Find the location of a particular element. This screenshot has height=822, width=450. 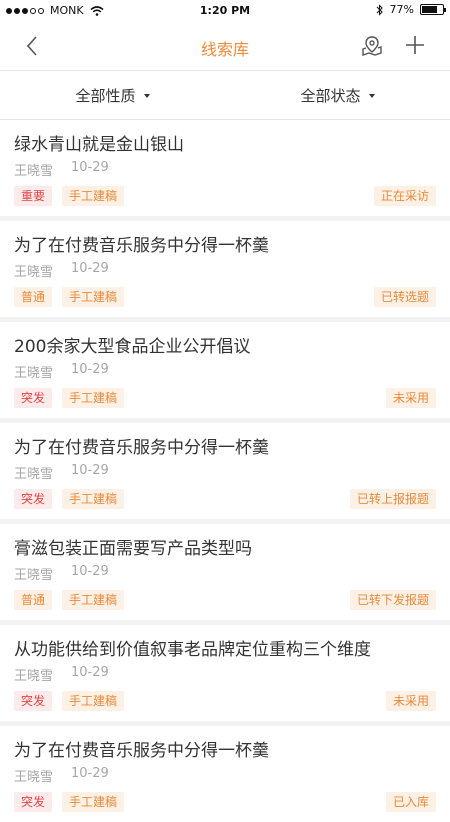

status-filter: 全部状态 is located at coordinates (337, 95).